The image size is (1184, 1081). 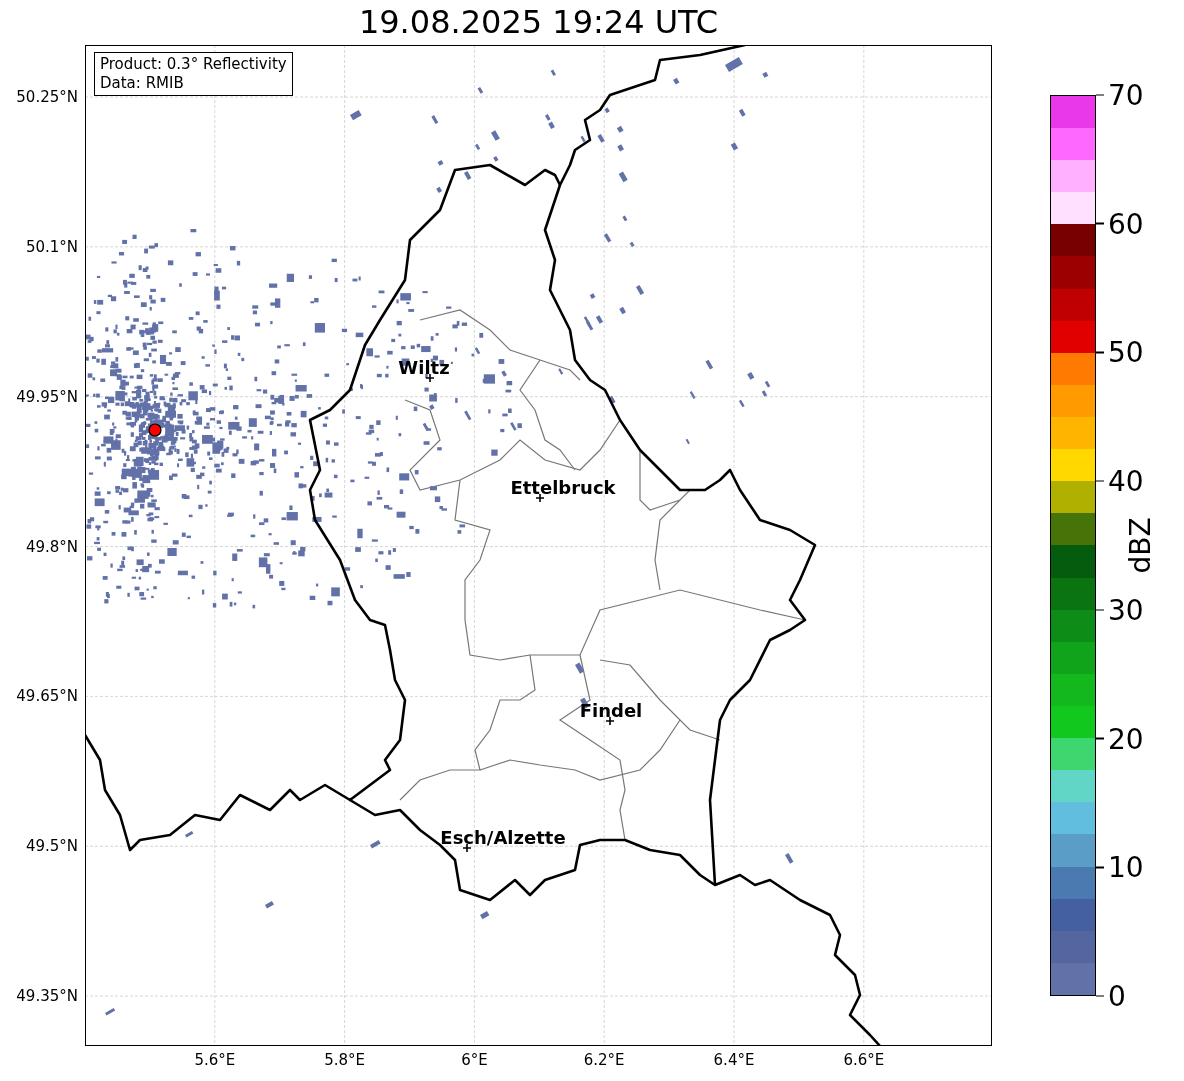 What do you see at coordinates (1117, 996) in the screenshot?
I see `scale-tick-label: 0` at bounding box center [1117, 996].